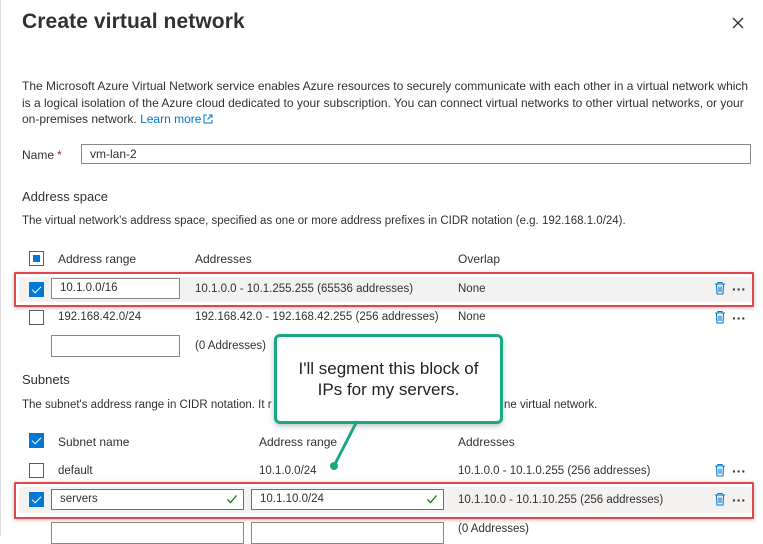  Describe the element at coordinates (479, 259) in the screenshot. I see `col-overlap: Overlap` at that location.